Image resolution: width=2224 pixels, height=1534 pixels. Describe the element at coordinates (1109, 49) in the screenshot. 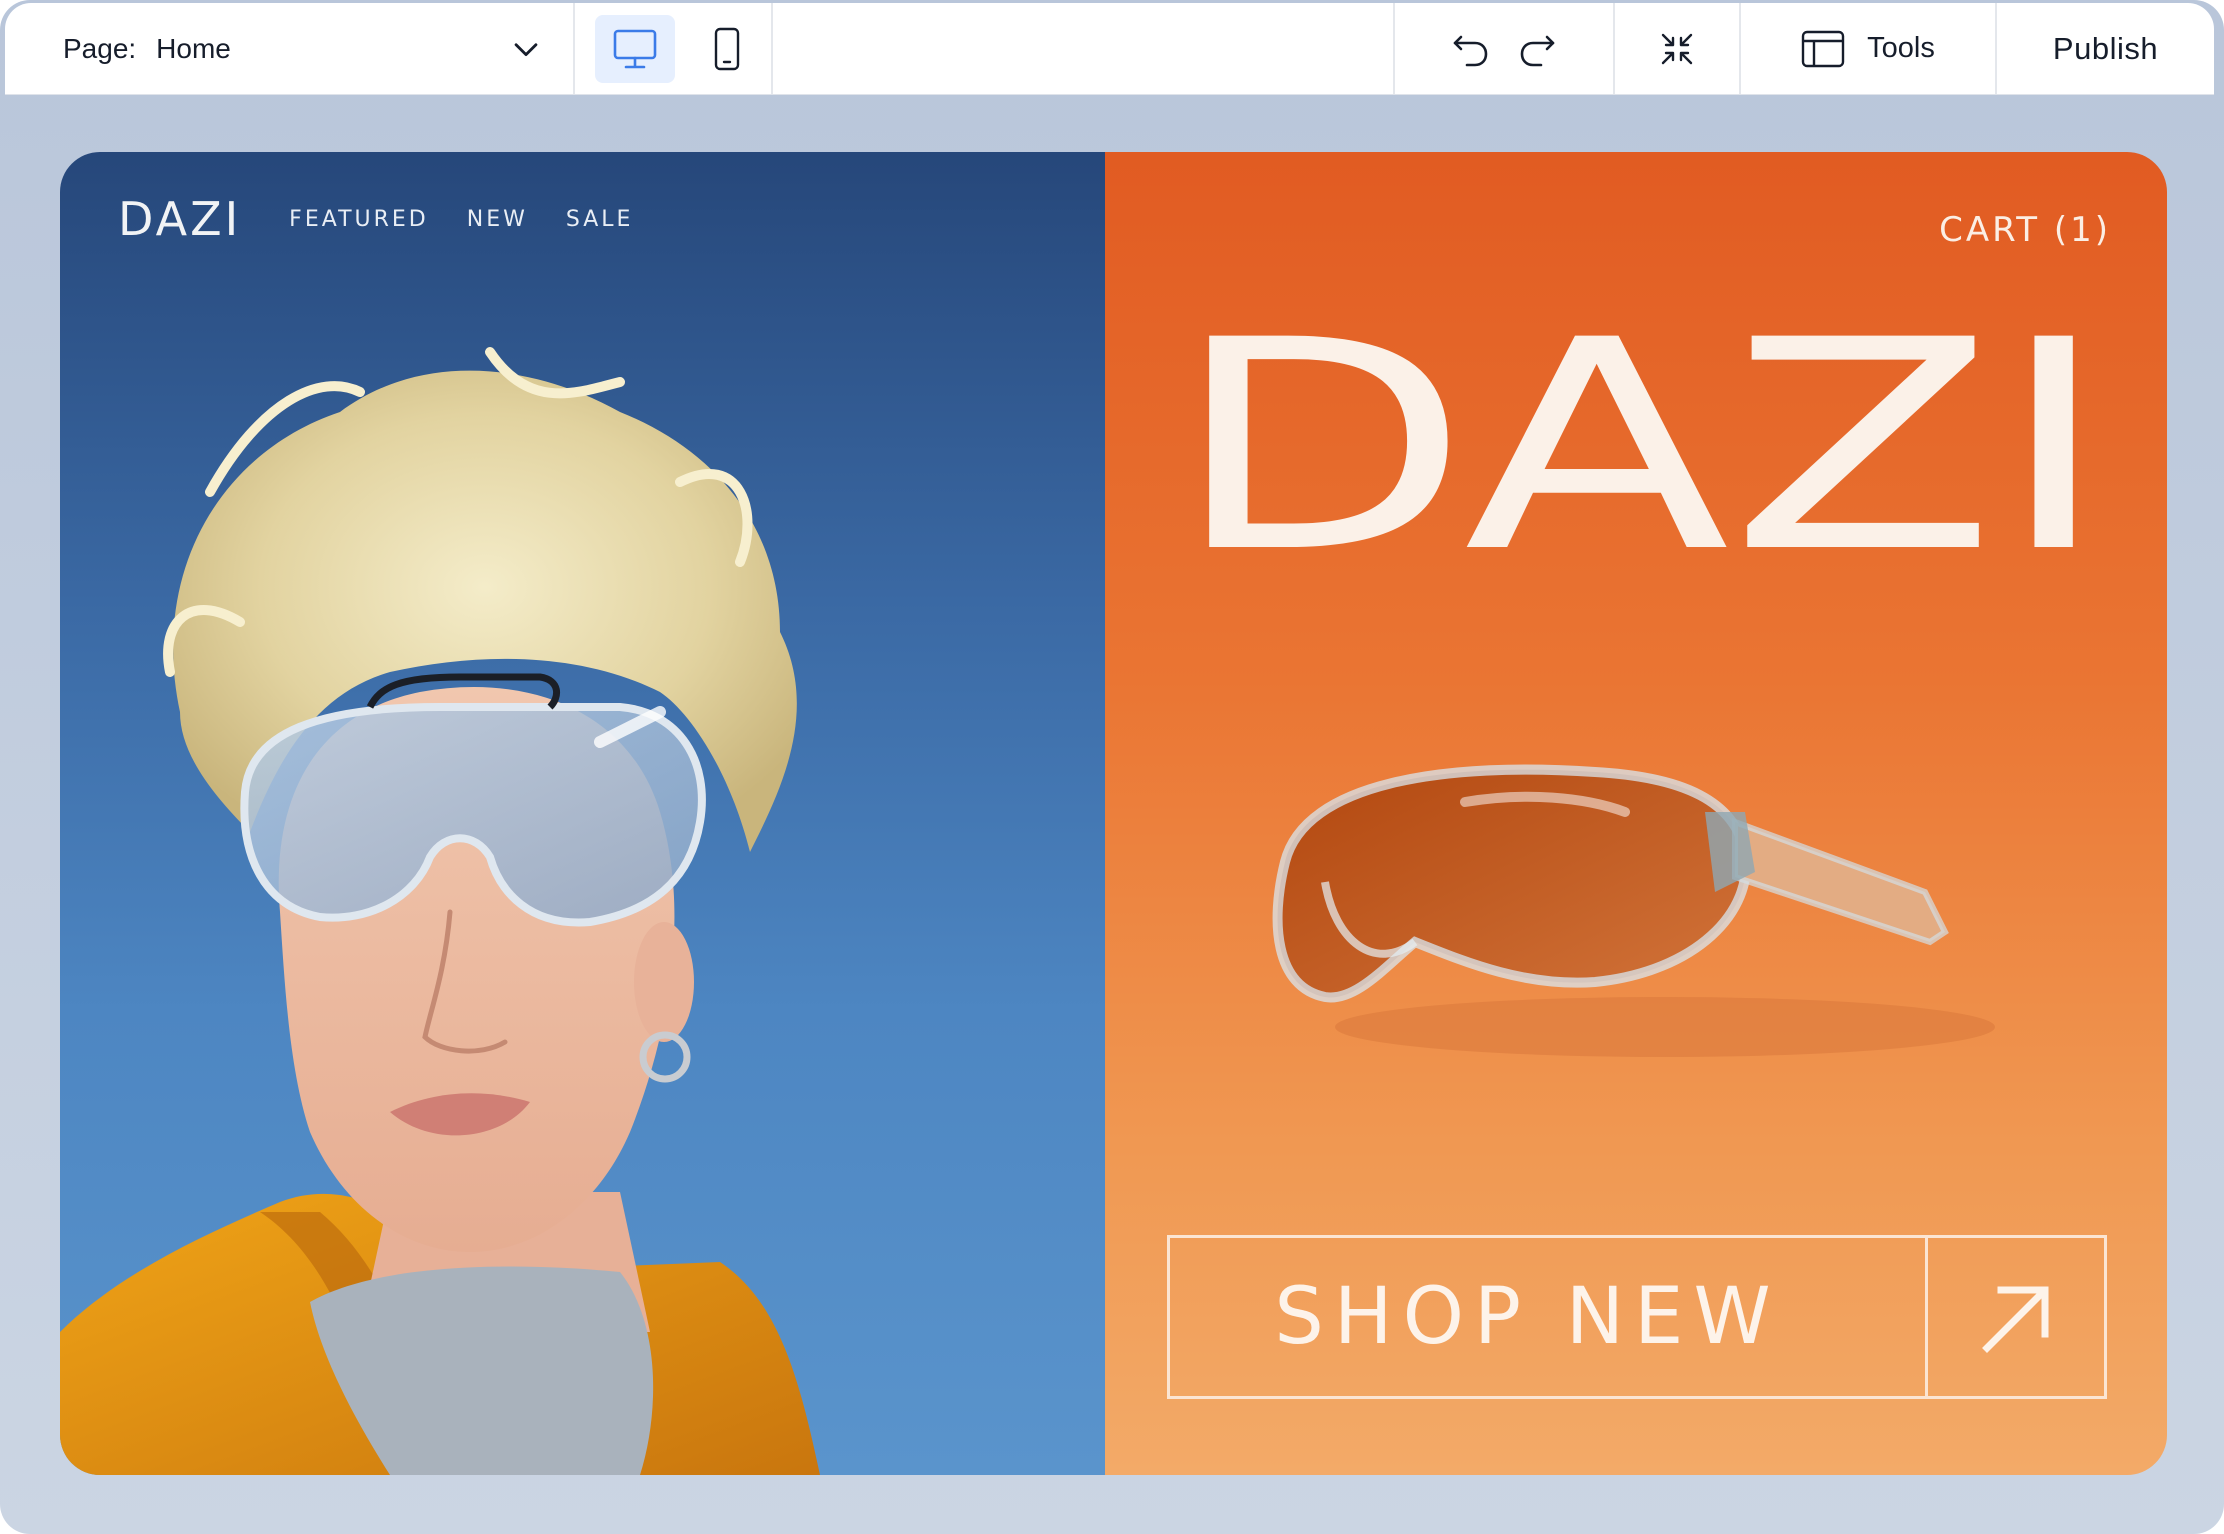

I see `editor-toolbar: Page: Home Tools Publish` at that location.